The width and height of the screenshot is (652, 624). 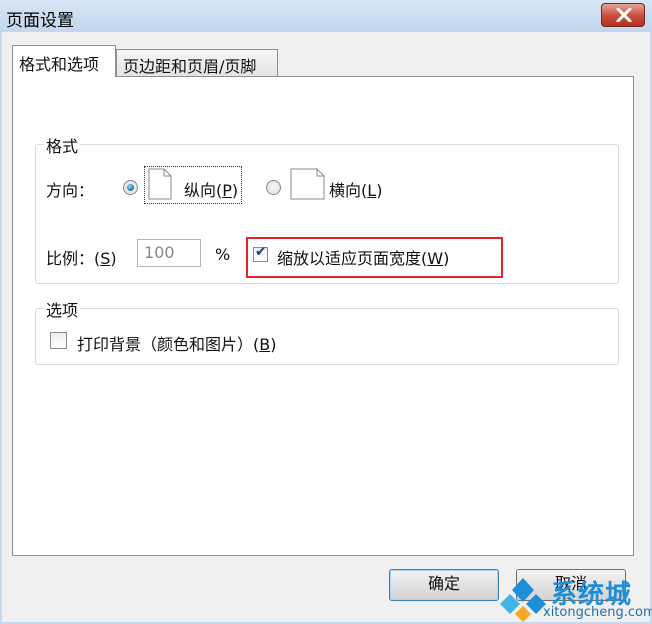 I want to click on ok-button: 确定, so click(x=444, y=585).